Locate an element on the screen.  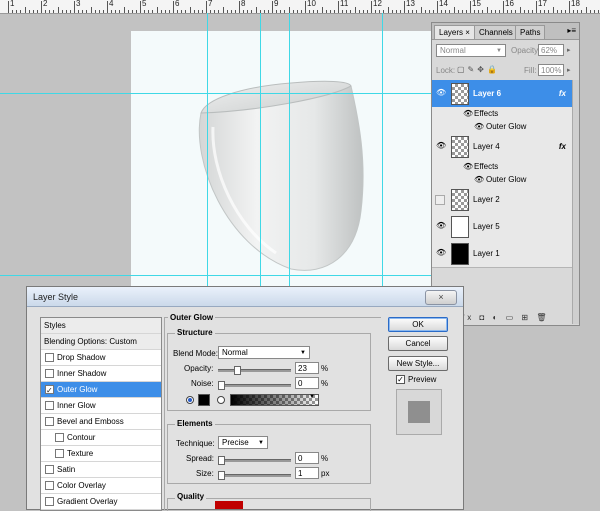
opacity-field: 23 is located at coordinates (307, 368).